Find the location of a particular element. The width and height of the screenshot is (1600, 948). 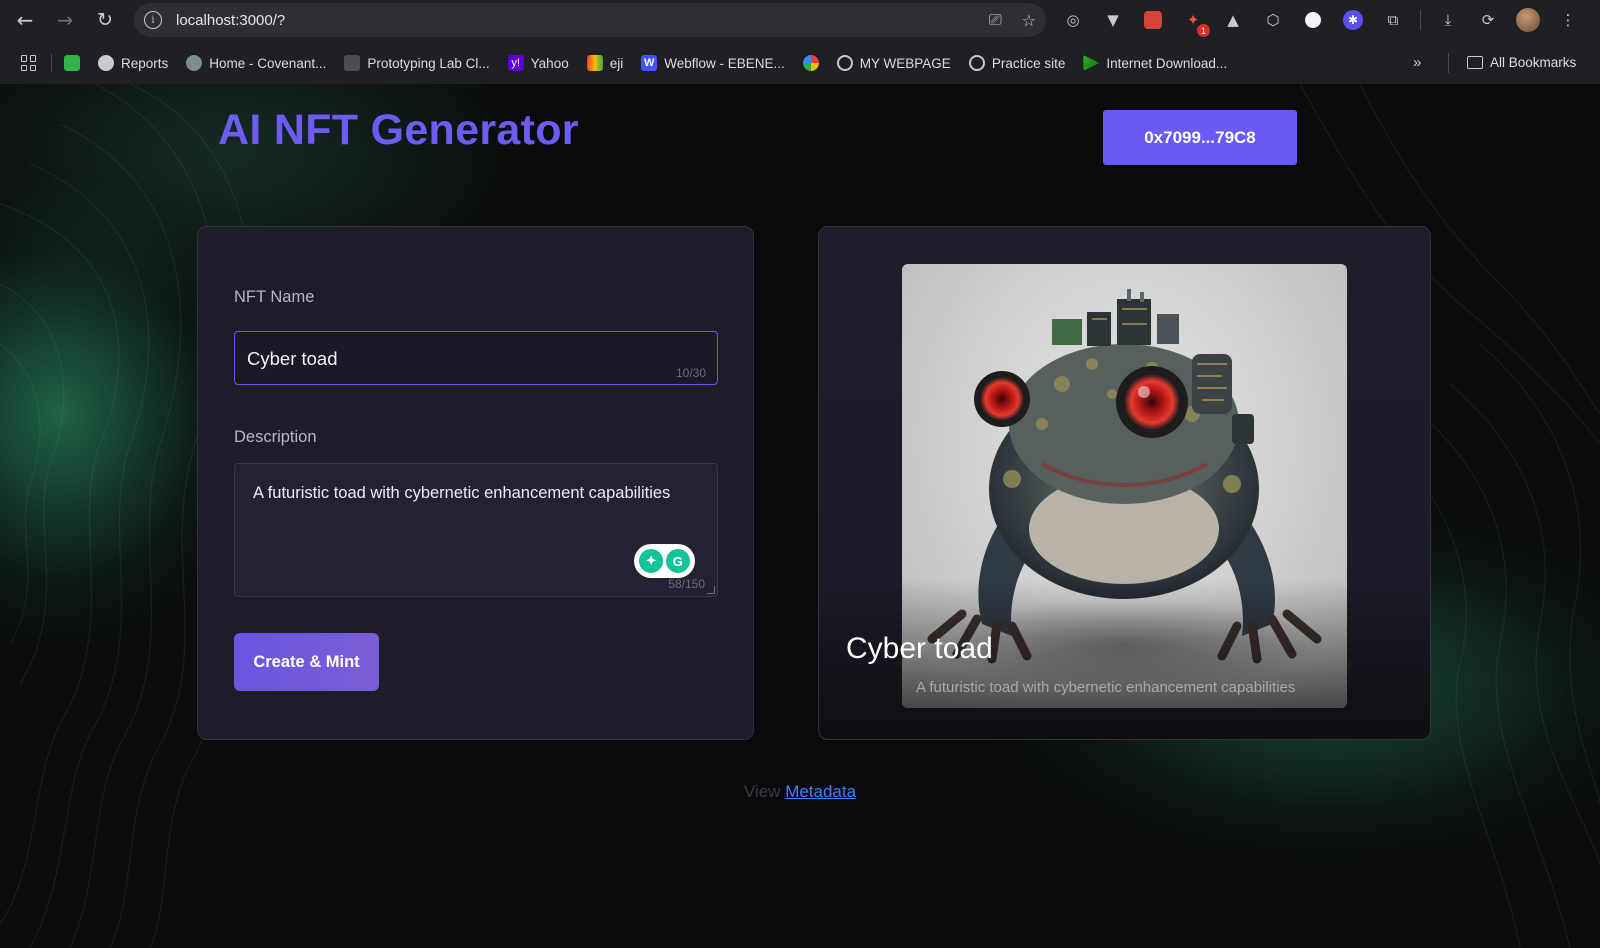

toolbar-divider is located at coordinates (1420, 20).